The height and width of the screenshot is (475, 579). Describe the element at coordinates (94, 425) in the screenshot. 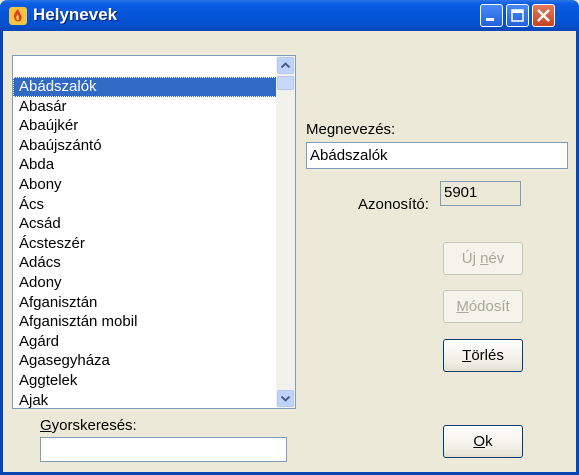

I see `quicksearch-label-rest: yorskeresés:` at that location.